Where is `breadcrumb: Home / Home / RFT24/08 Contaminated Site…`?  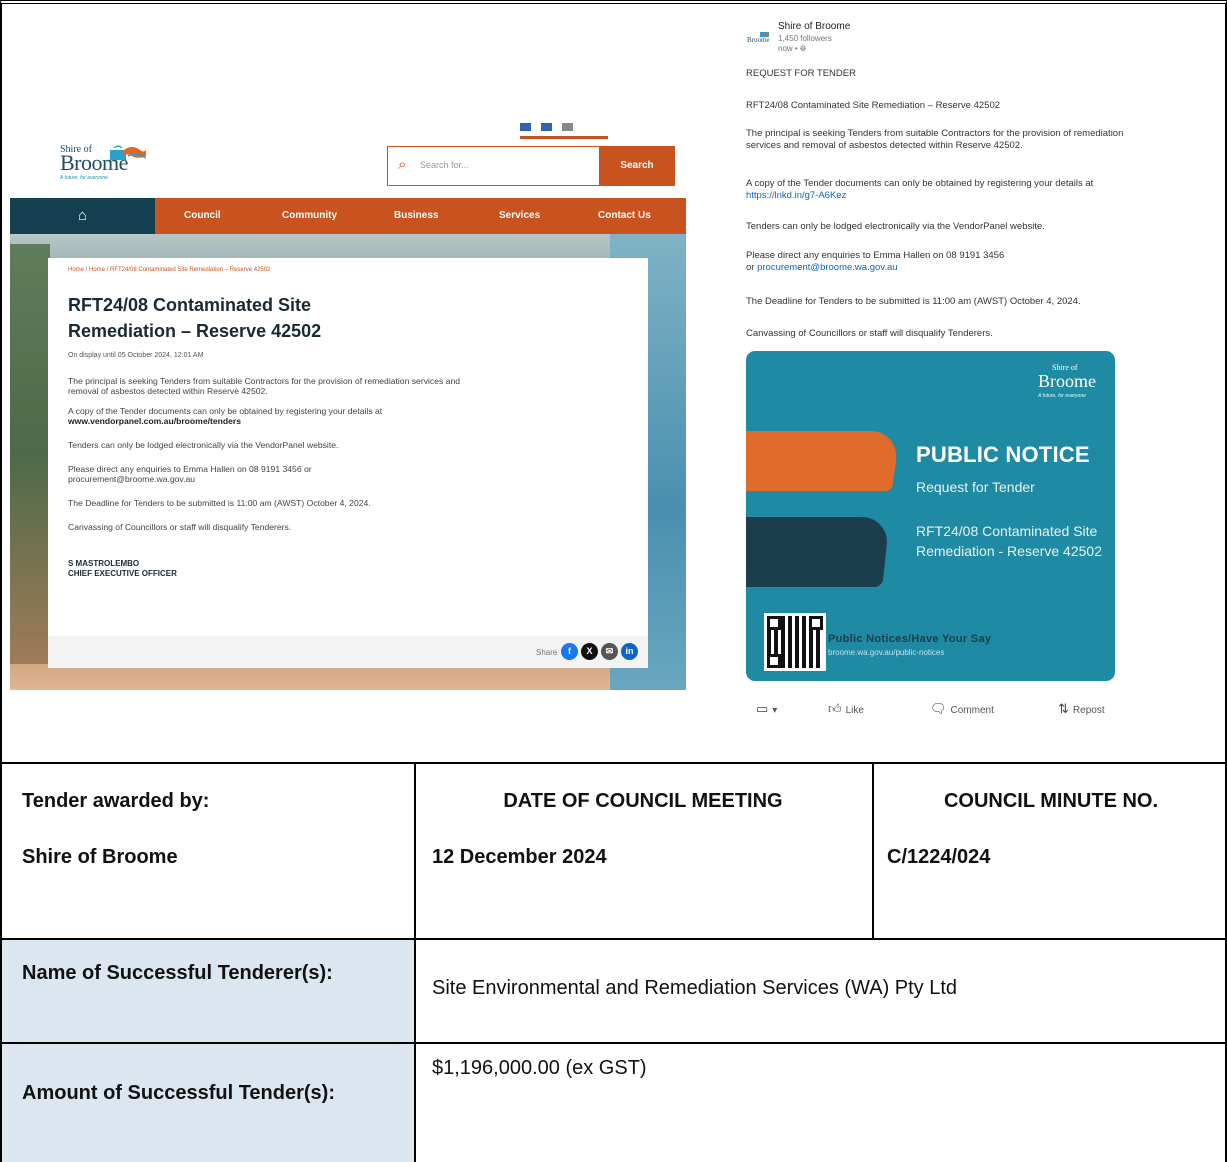 breadcrumb: Home / Home / RFT24/08 Contaminated Site… is located at coordinates (169, 270).